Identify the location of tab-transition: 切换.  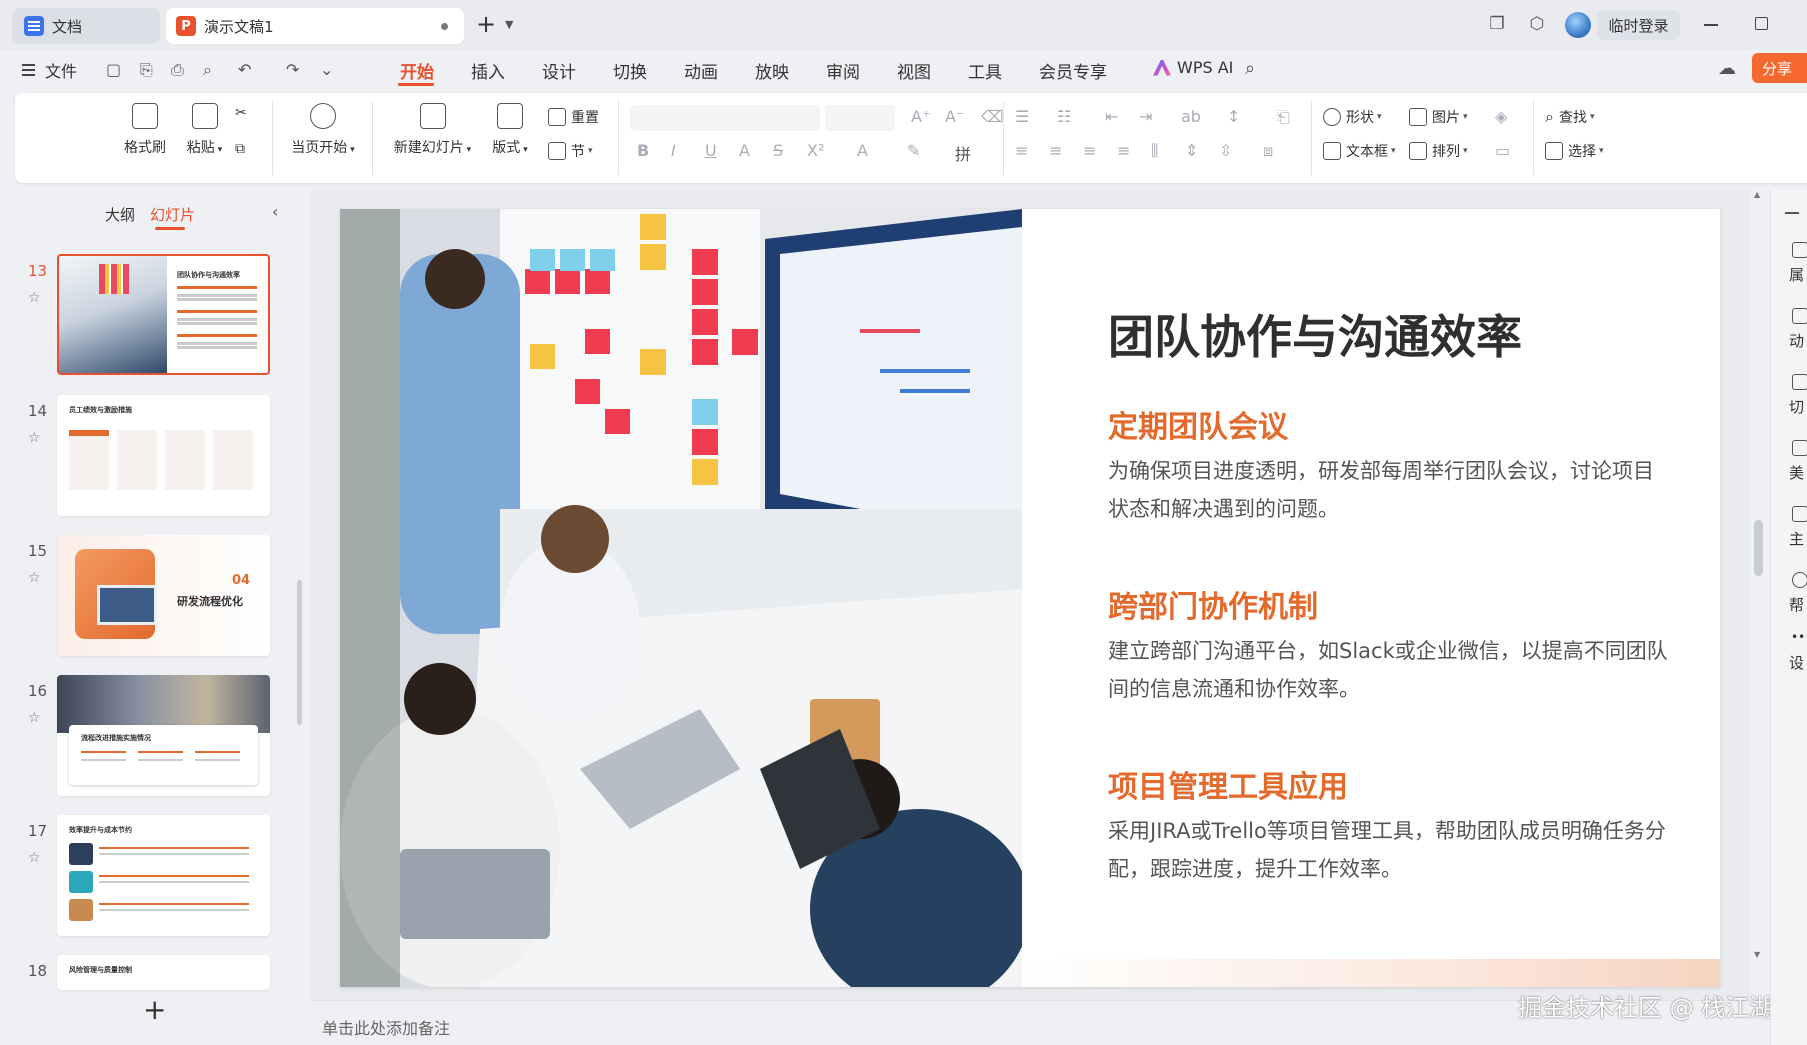
(630, 70).